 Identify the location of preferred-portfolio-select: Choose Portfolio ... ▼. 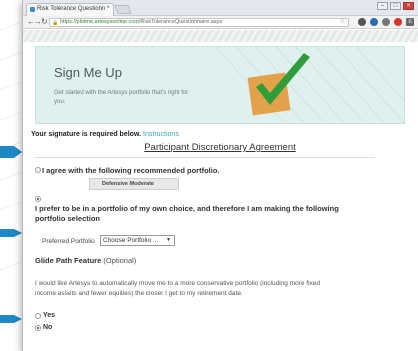
(137, 240).